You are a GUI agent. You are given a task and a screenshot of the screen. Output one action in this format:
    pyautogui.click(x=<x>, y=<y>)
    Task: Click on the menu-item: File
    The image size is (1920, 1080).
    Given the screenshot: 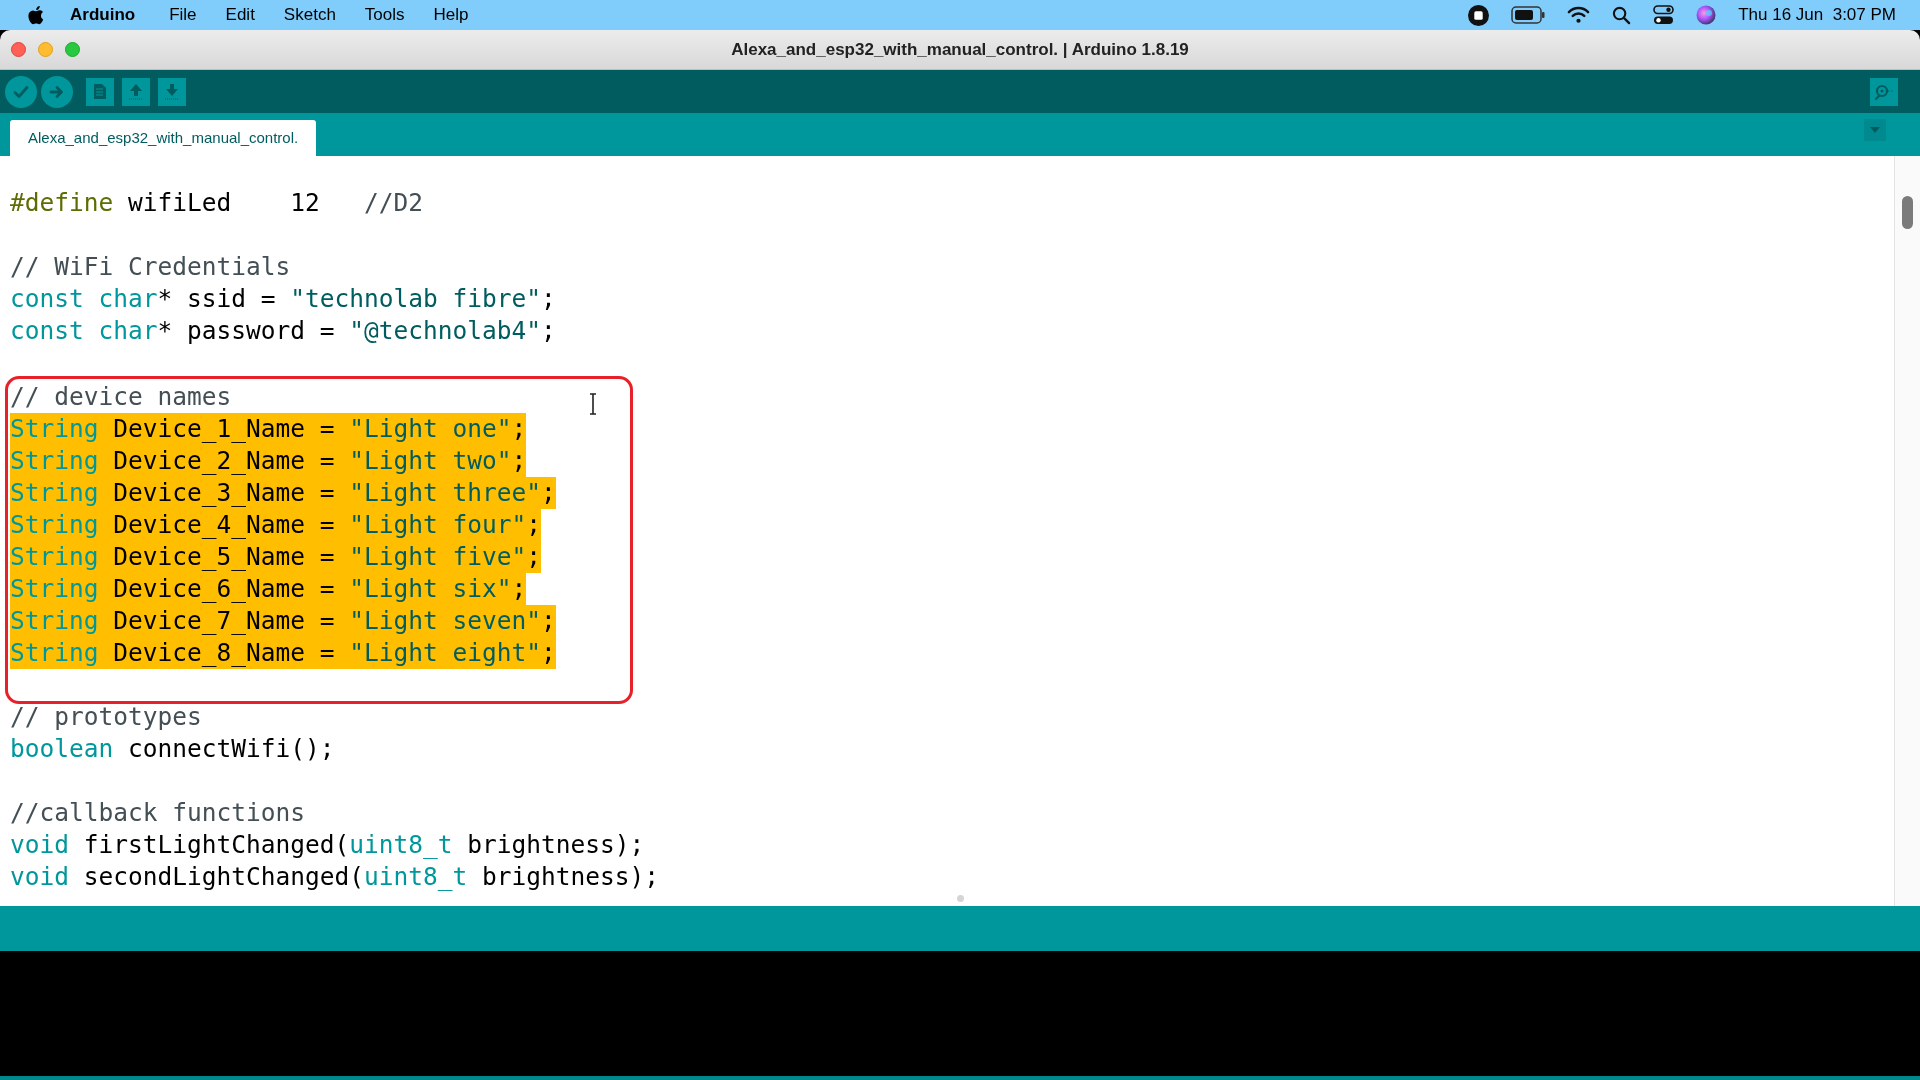 What is the action you would take?
    pyautogui.click(x=183, y=15)
    